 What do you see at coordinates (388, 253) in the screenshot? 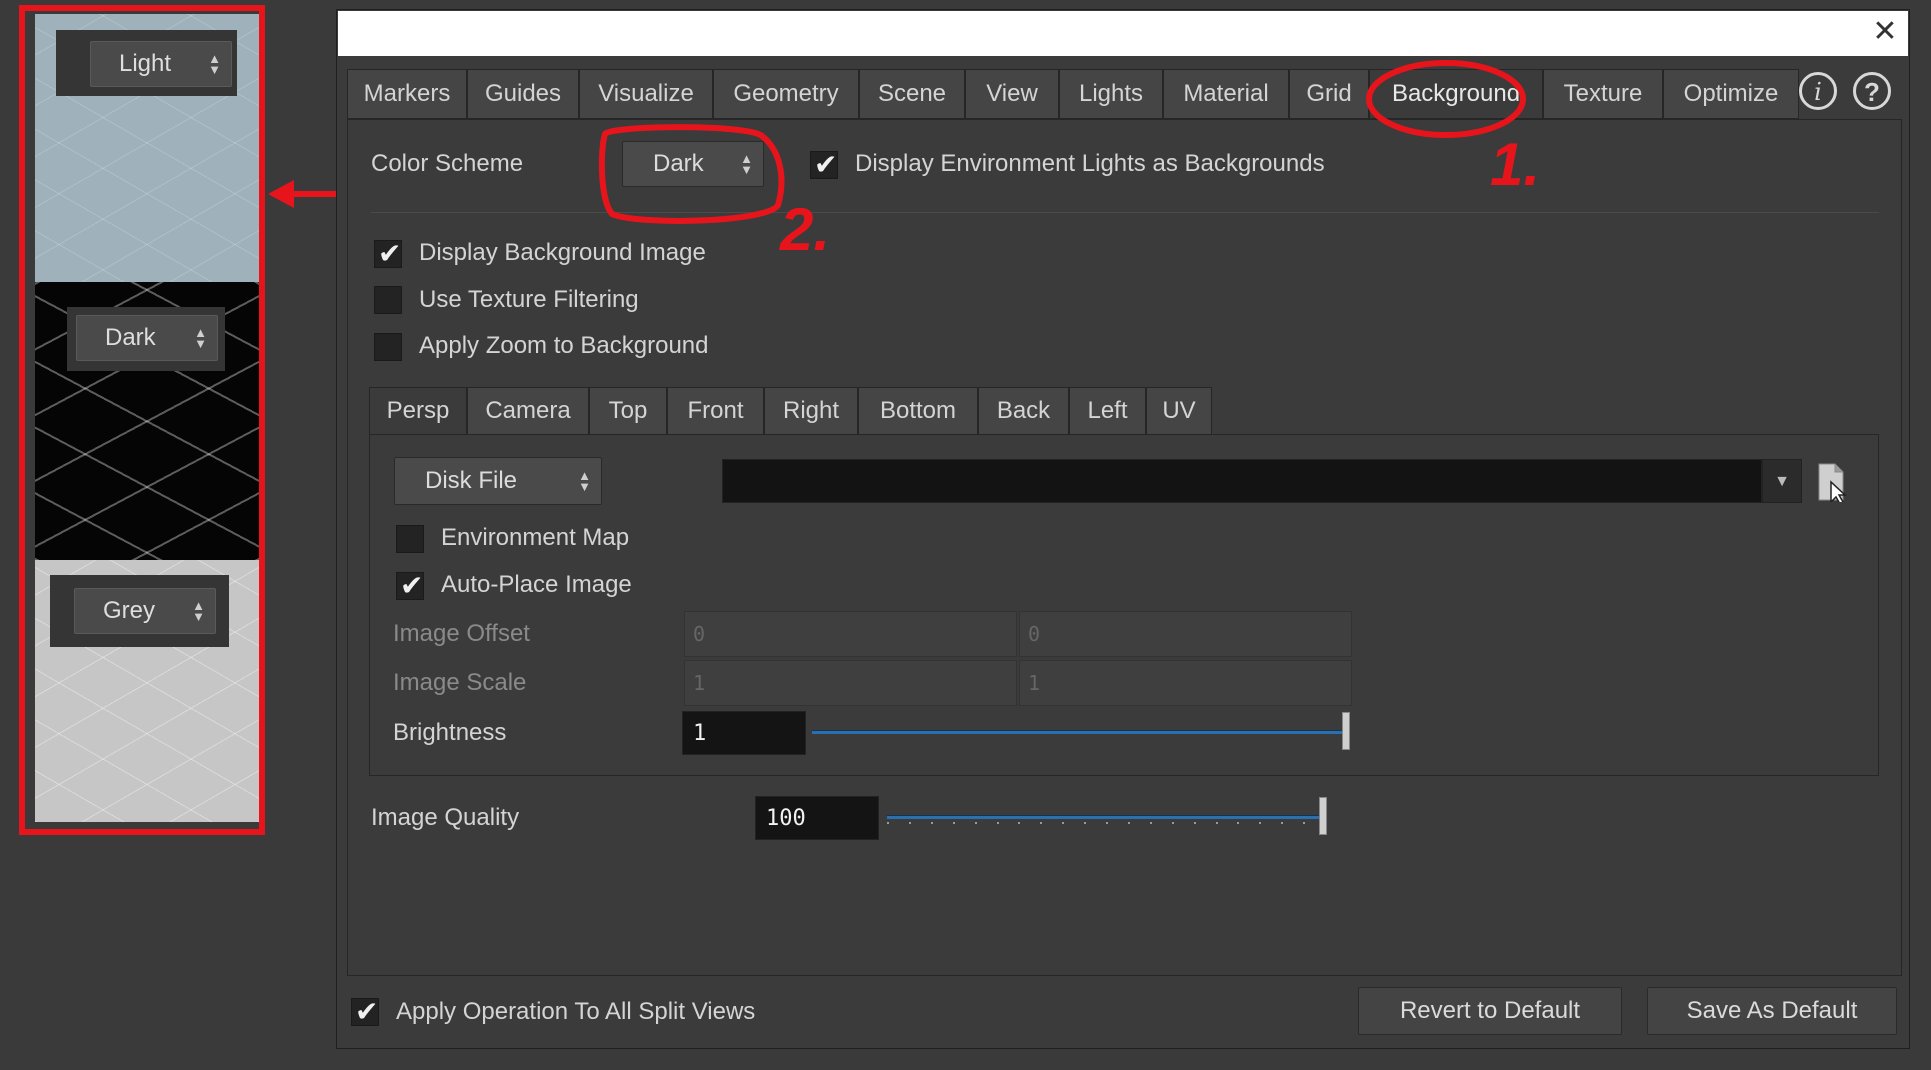
I see `display-bg-image-checkbox` at bounding box center [388, 253].